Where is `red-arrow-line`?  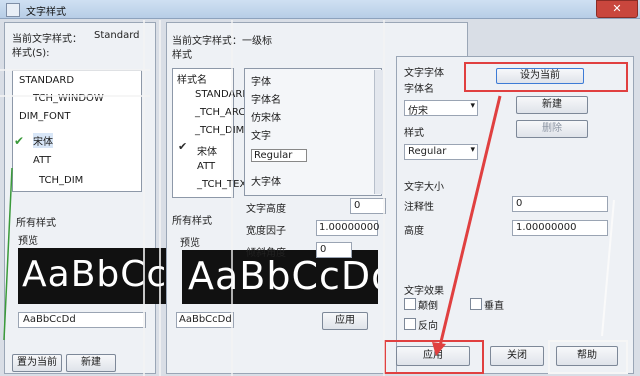
red-arrow-line is located at coordinates (470, 221).